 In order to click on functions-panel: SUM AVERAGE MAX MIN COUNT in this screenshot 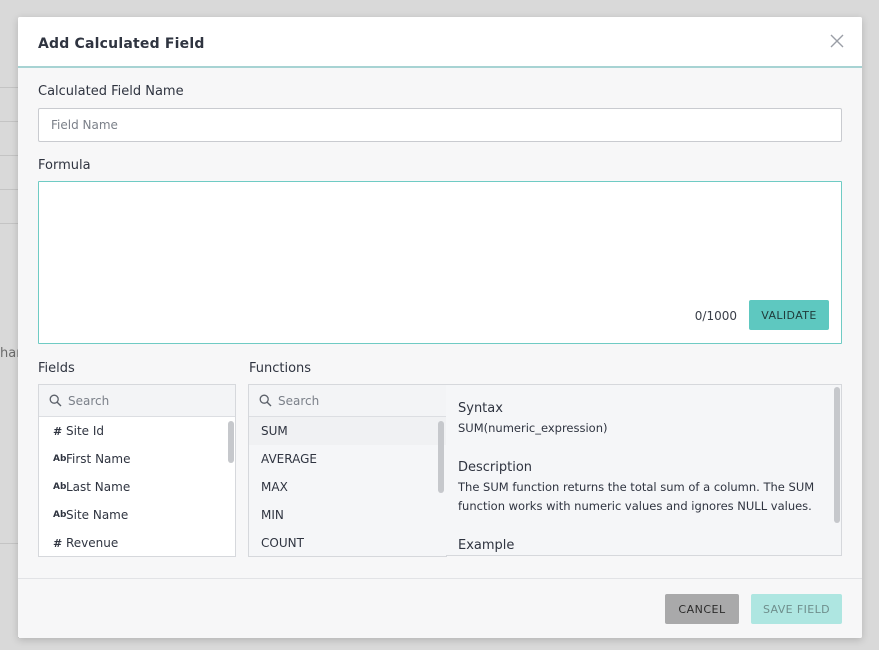, I will do `click(347, 470)`.